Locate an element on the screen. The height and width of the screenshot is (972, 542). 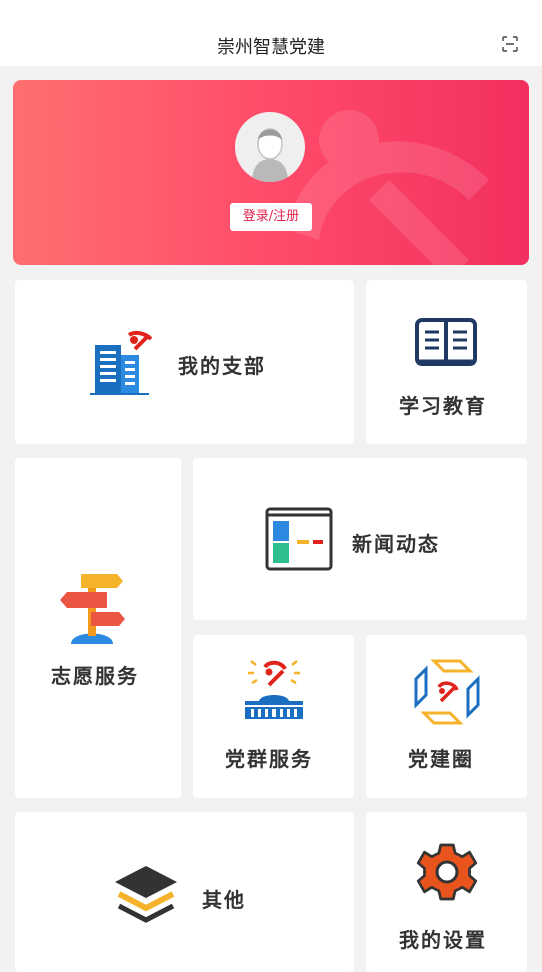
tile-label: 党群服务 is located at coordinates (269, 759).